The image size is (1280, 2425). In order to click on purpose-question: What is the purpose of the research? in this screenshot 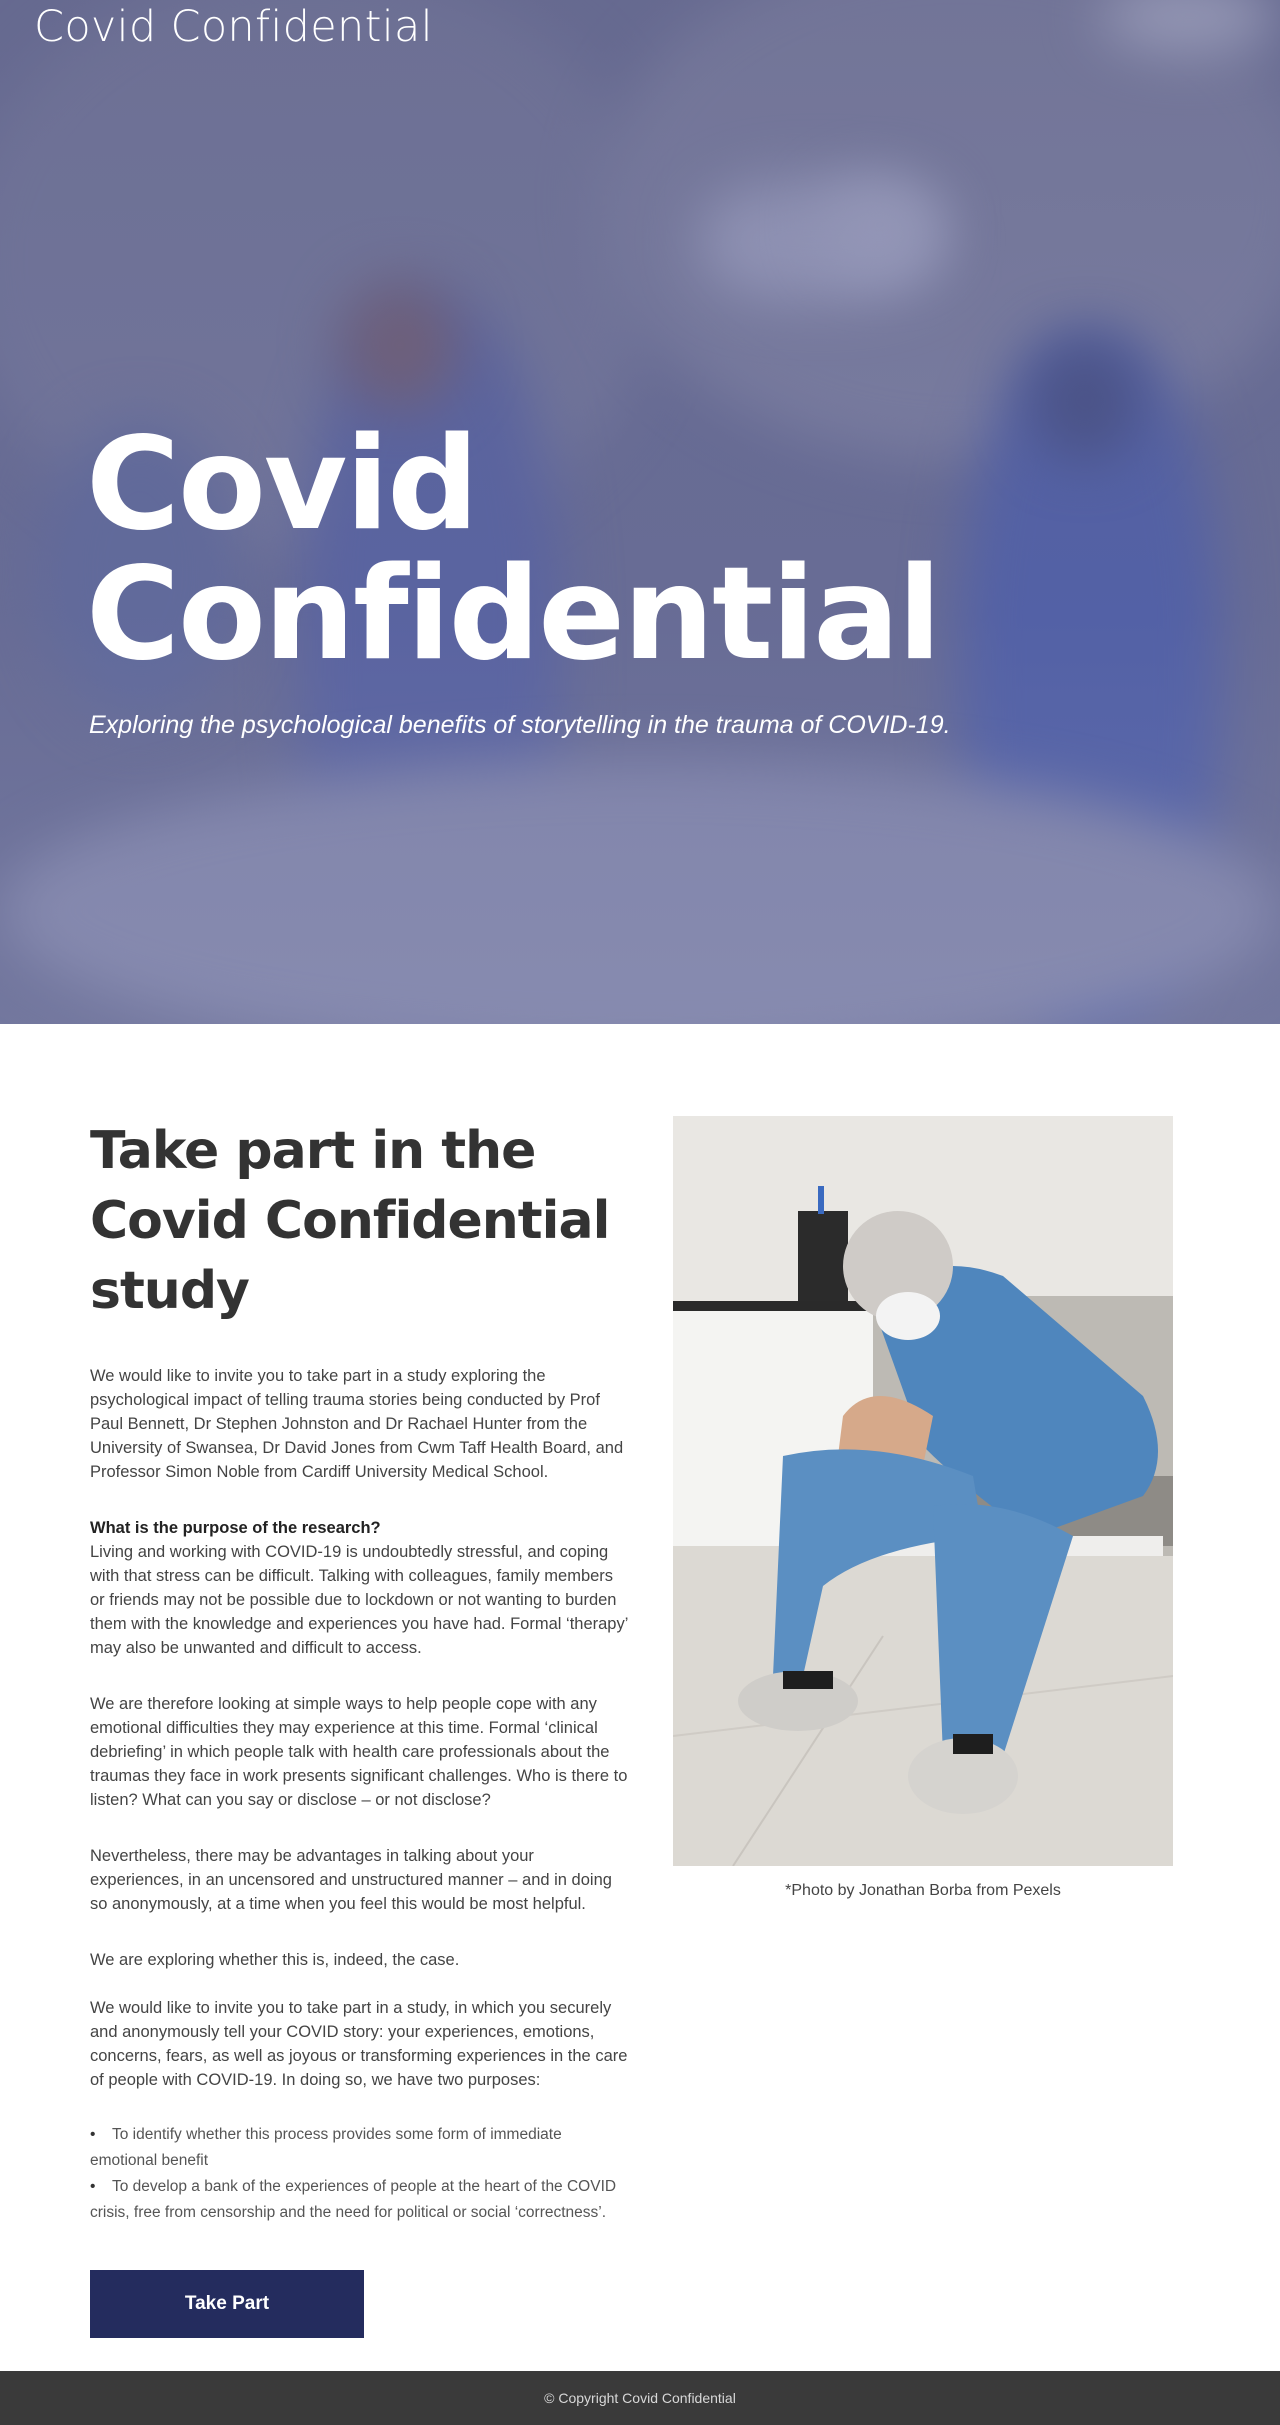, I will do `click(235, 1528)`.